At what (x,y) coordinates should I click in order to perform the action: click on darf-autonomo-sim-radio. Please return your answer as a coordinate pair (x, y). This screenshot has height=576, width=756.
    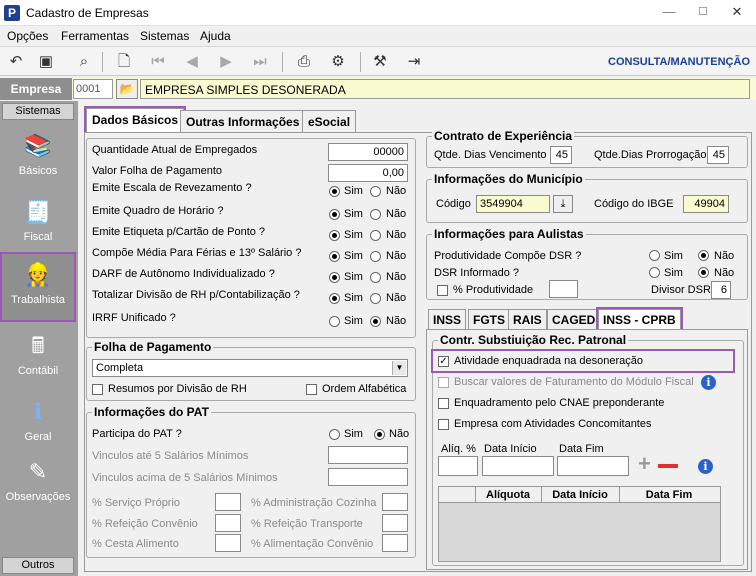
    Looking at the image, I should click on (334, 277).